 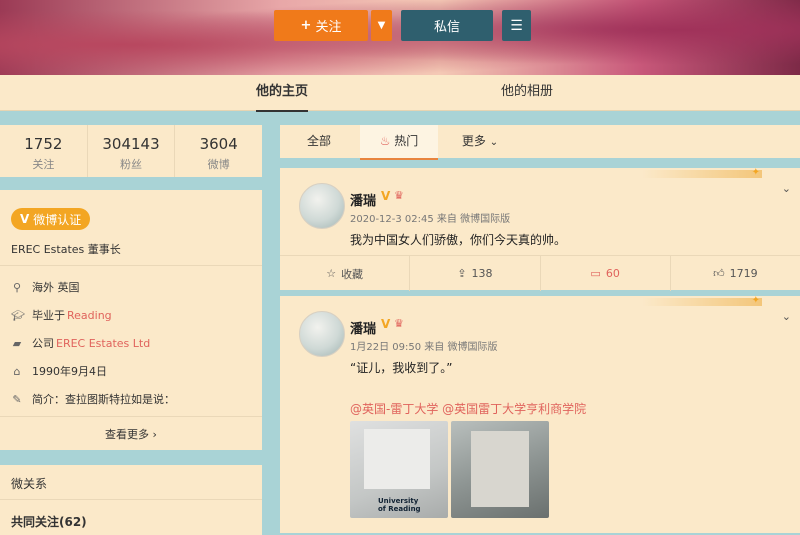 What do you see at coordinates (17, 287) in the screenshot?
I see `location-pin-icon: ⚲` at bounding box center [17, 287].